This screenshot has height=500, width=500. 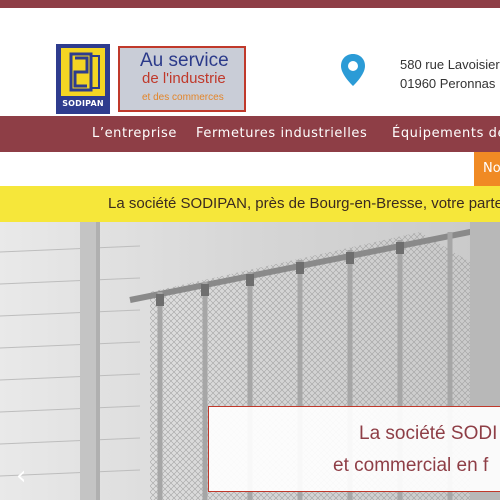 What do you see at coordinates (21, 476) in the screenshot?
I see `chevron-left-icon: ‹` at bounding box center [21, 476].